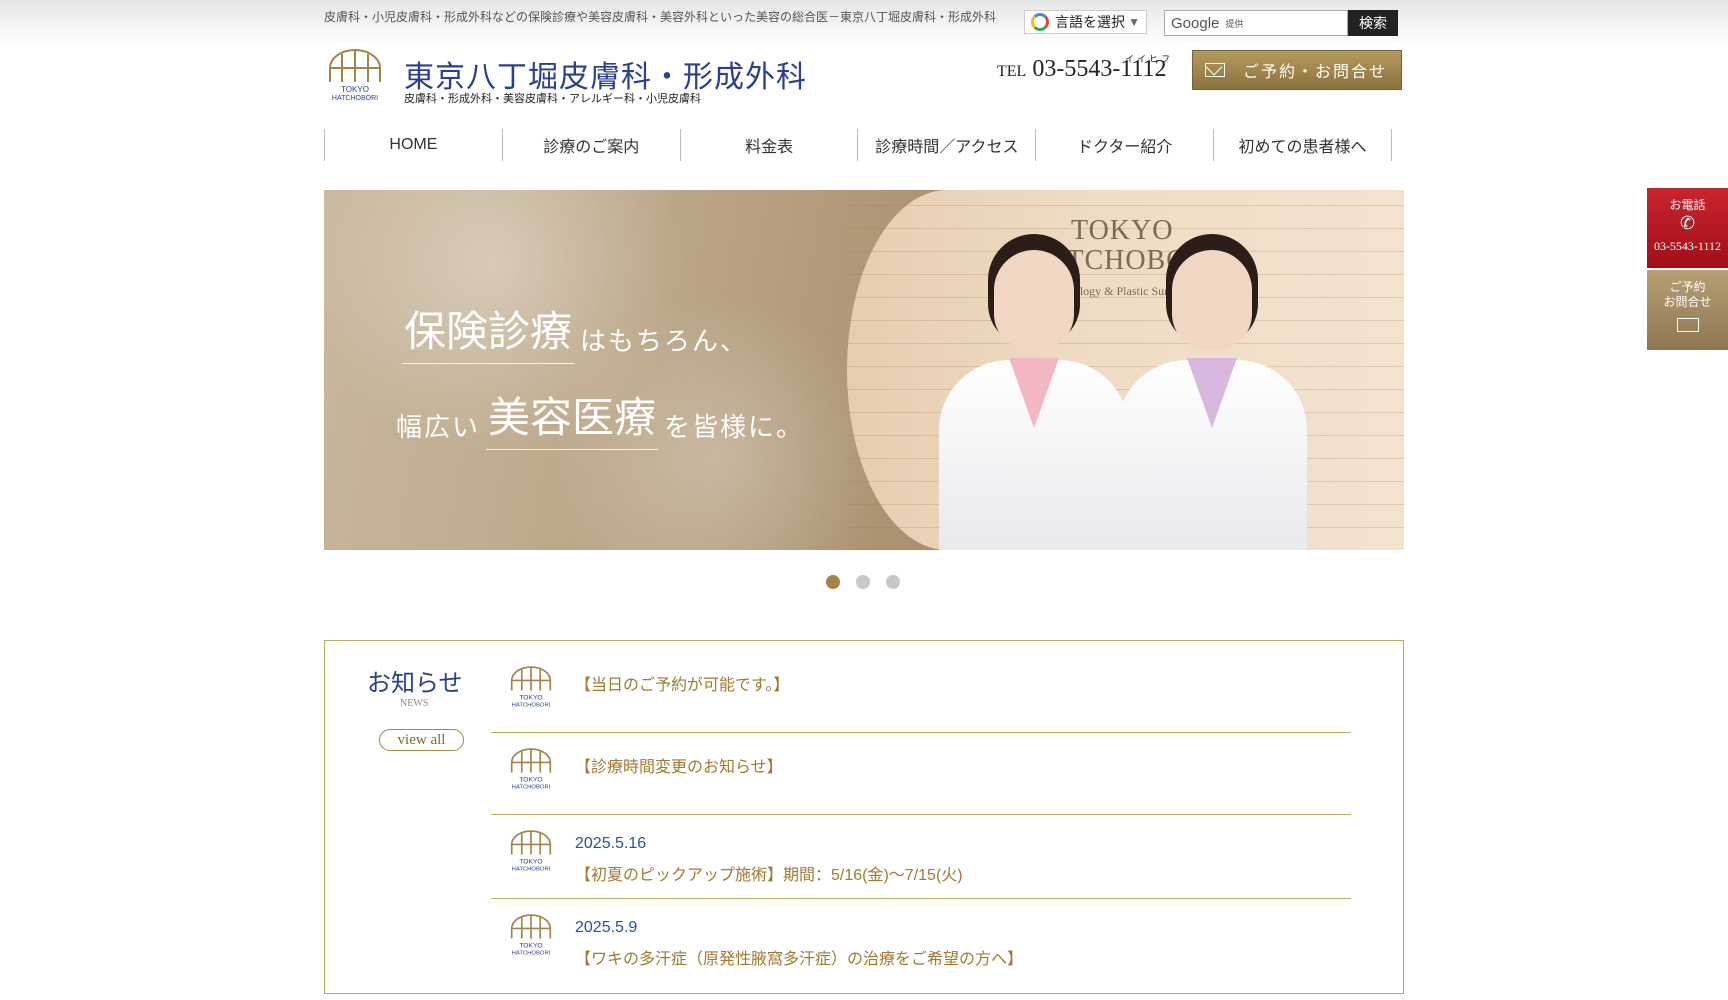 This screenshot has width=1728, height=1000. Describe the element at coordinates (611, 843) in the screenshot. I see `news-date: 2025.5.16` at that location.